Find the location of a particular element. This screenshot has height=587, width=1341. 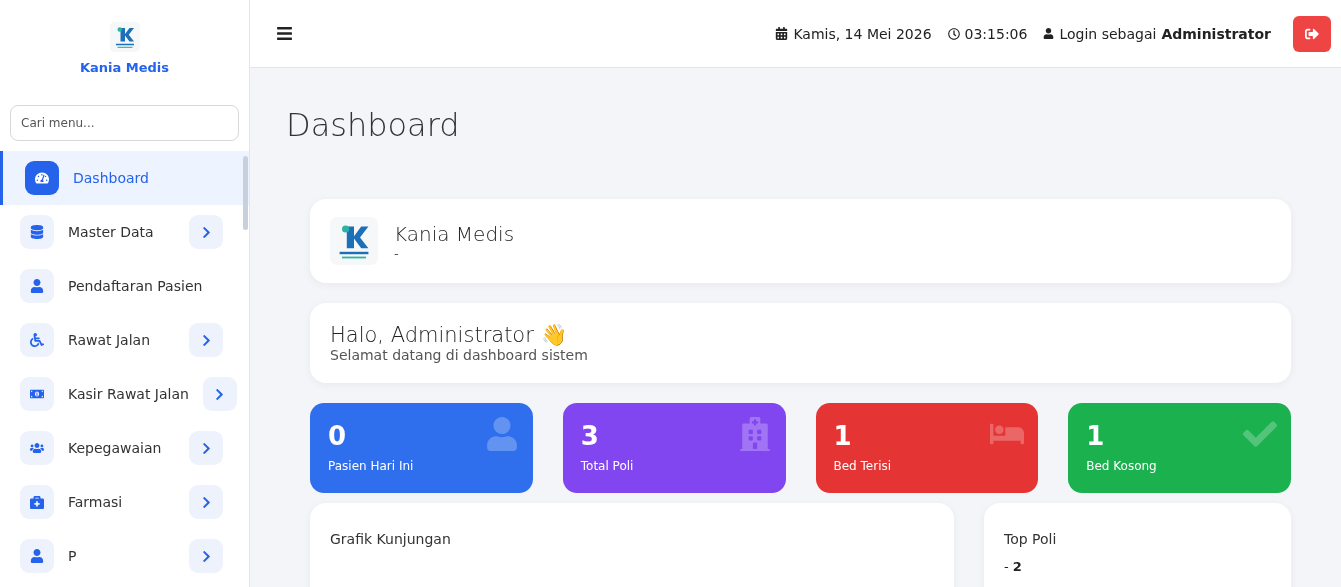

sidebar-item: Master Data is located at coordinates (124, 232).